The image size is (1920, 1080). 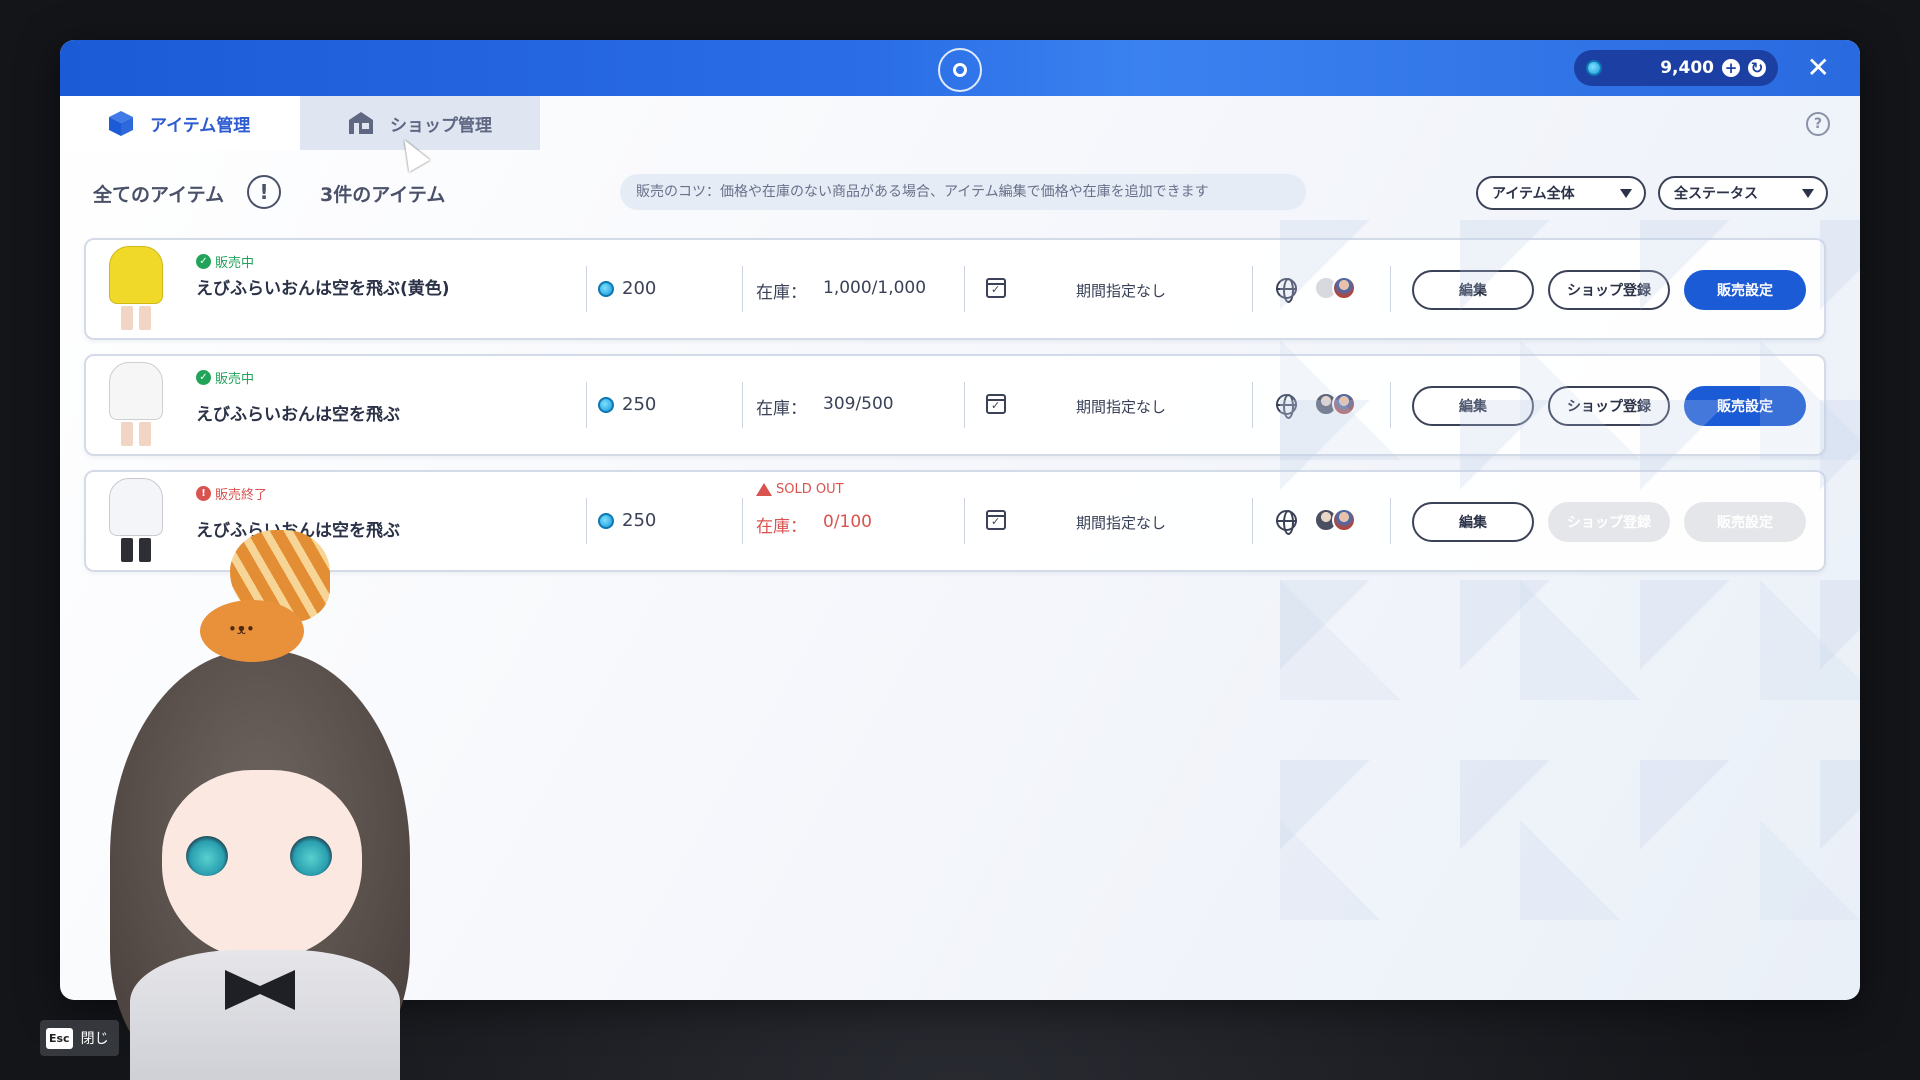 I want to click on shop-icon, so click(x=361, y=123).